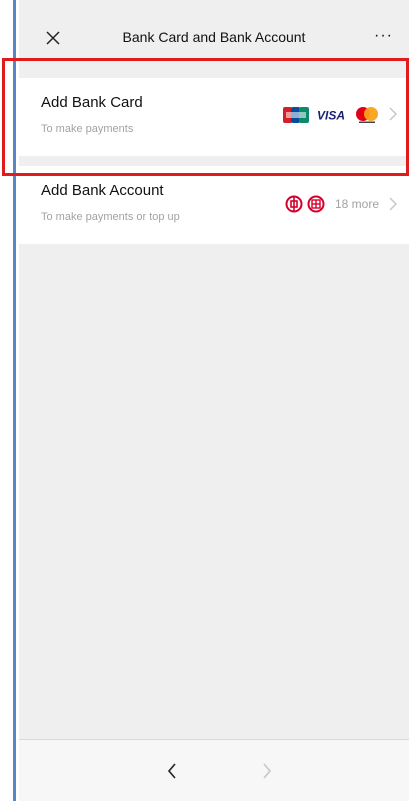 This screenshot has height=801, width=409. What do you see at coordinates (92, 102) in the screenshot?
I see `row-title: Add Bank Card` at bounding box center [92, 102].